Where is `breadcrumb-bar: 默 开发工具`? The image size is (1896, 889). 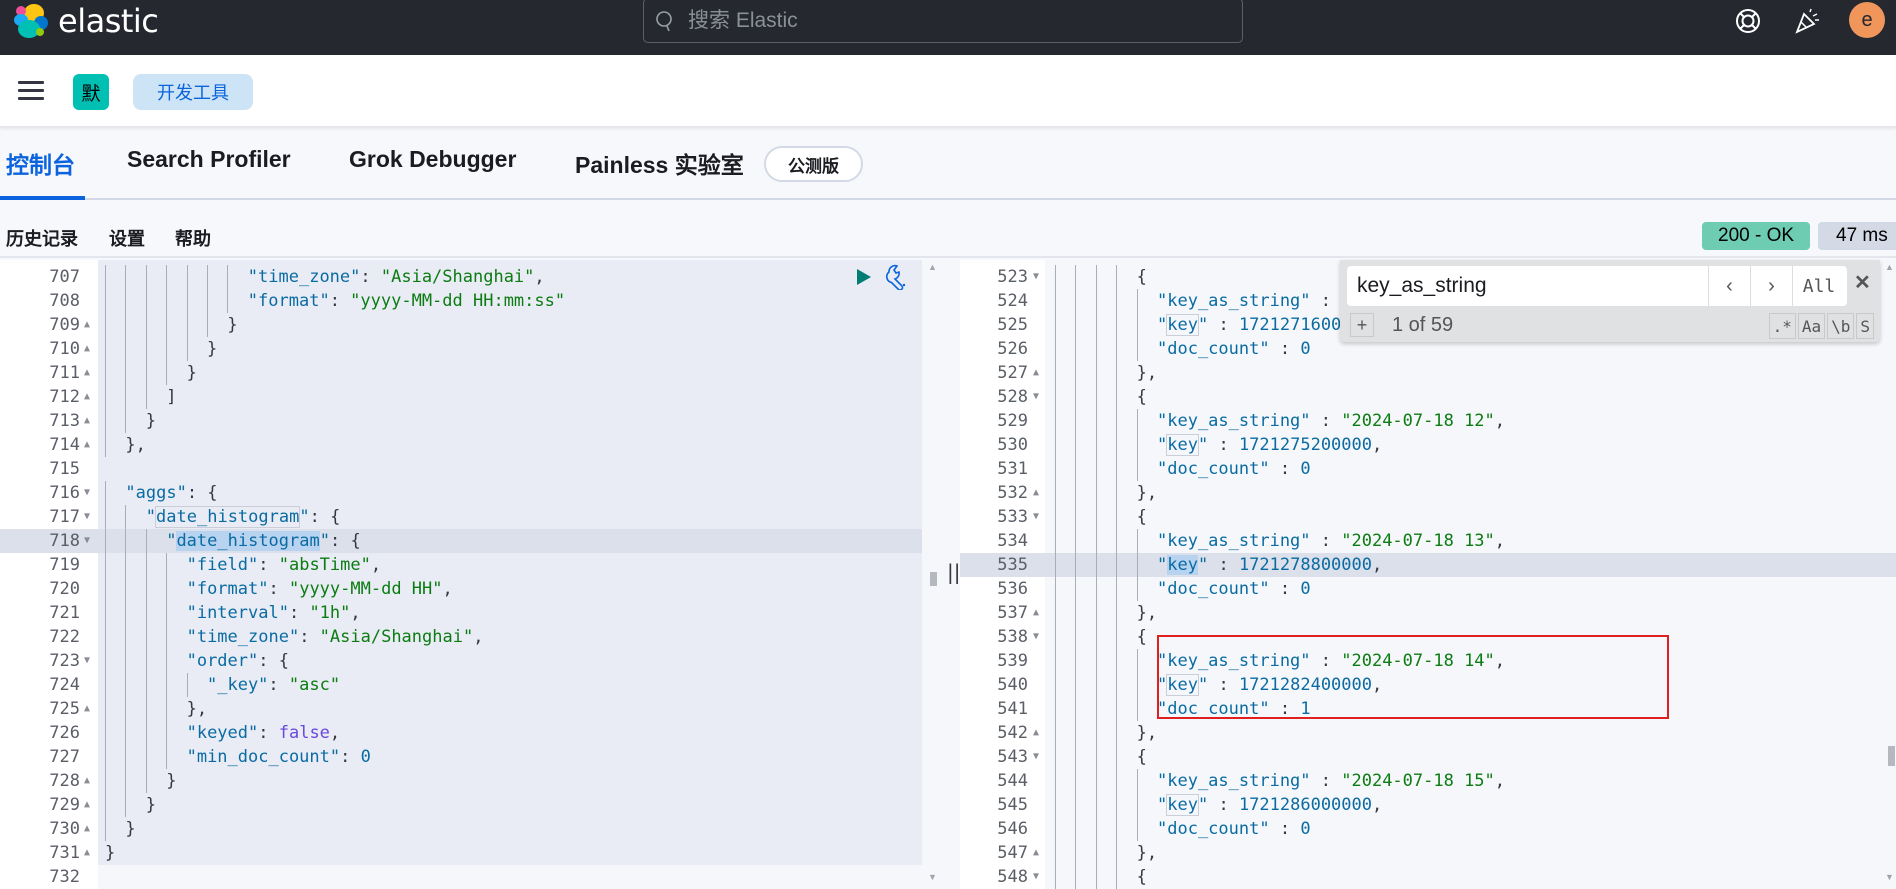 breadcrumb-bar: 默 开发工具 is located at coordinates (948, 91).